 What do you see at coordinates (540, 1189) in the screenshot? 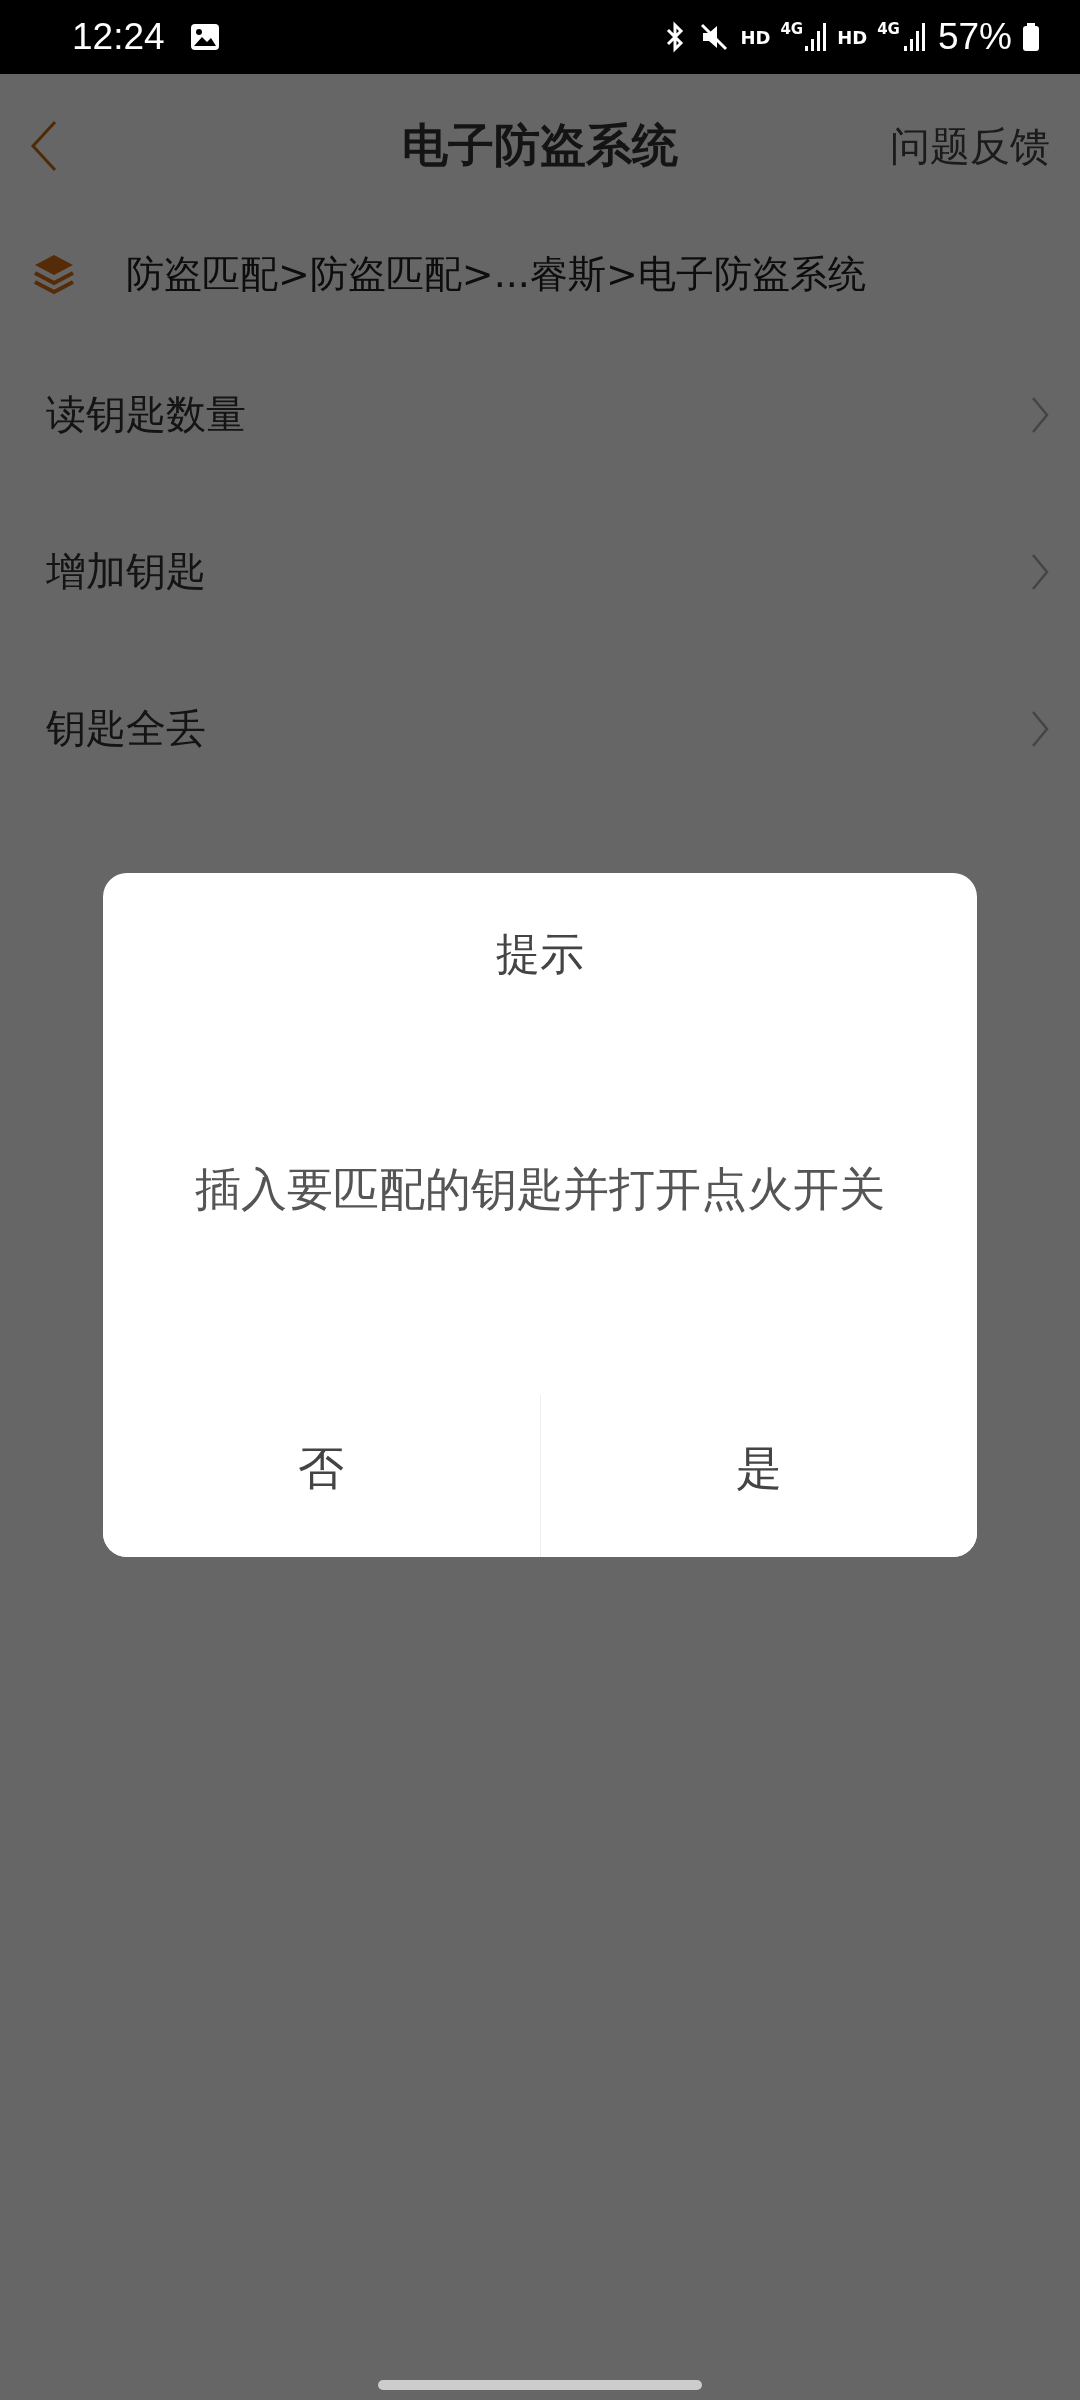
I see `dialog-message: 插入要匹配的钥匙并打开点火开关` at bounding box center [540, 1189].